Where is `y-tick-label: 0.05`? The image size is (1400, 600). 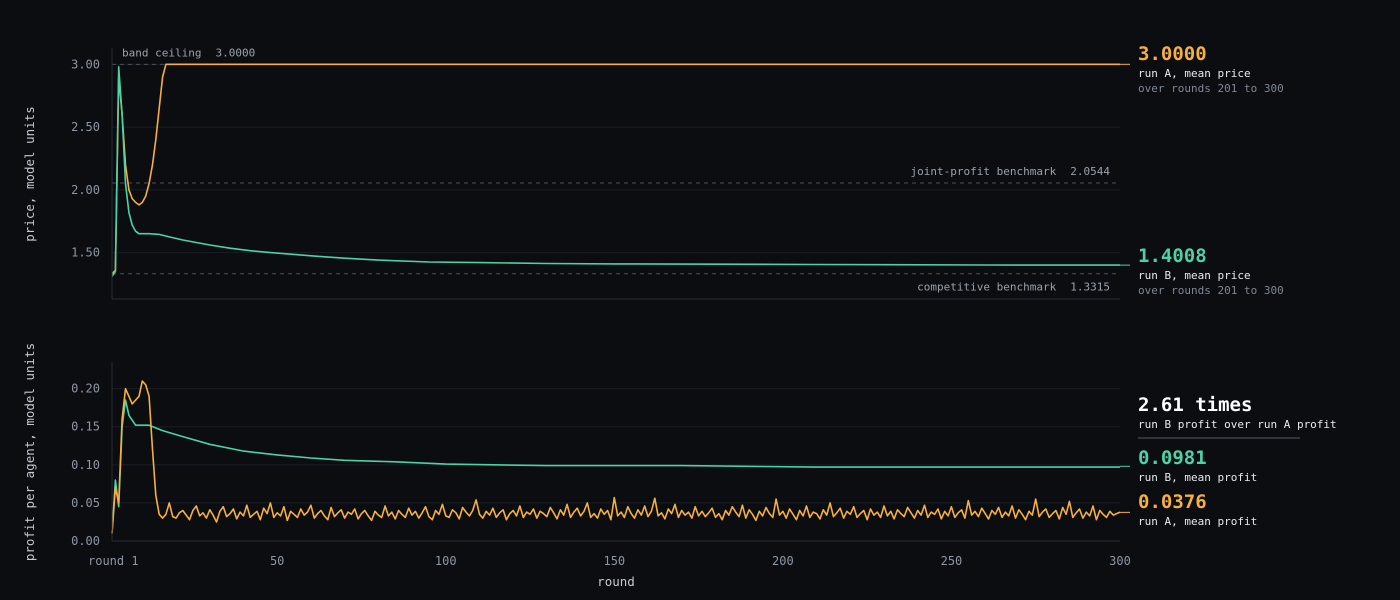 y-tick-label: 0.05 is located at coordinates (85, 503).